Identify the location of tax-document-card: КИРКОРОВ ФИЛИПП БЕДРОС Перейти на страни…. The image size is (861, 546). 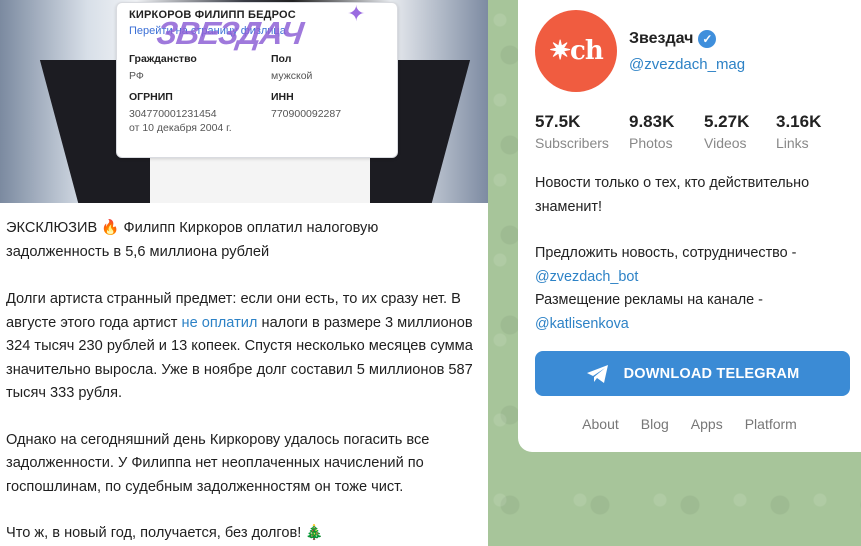
(257, 79).